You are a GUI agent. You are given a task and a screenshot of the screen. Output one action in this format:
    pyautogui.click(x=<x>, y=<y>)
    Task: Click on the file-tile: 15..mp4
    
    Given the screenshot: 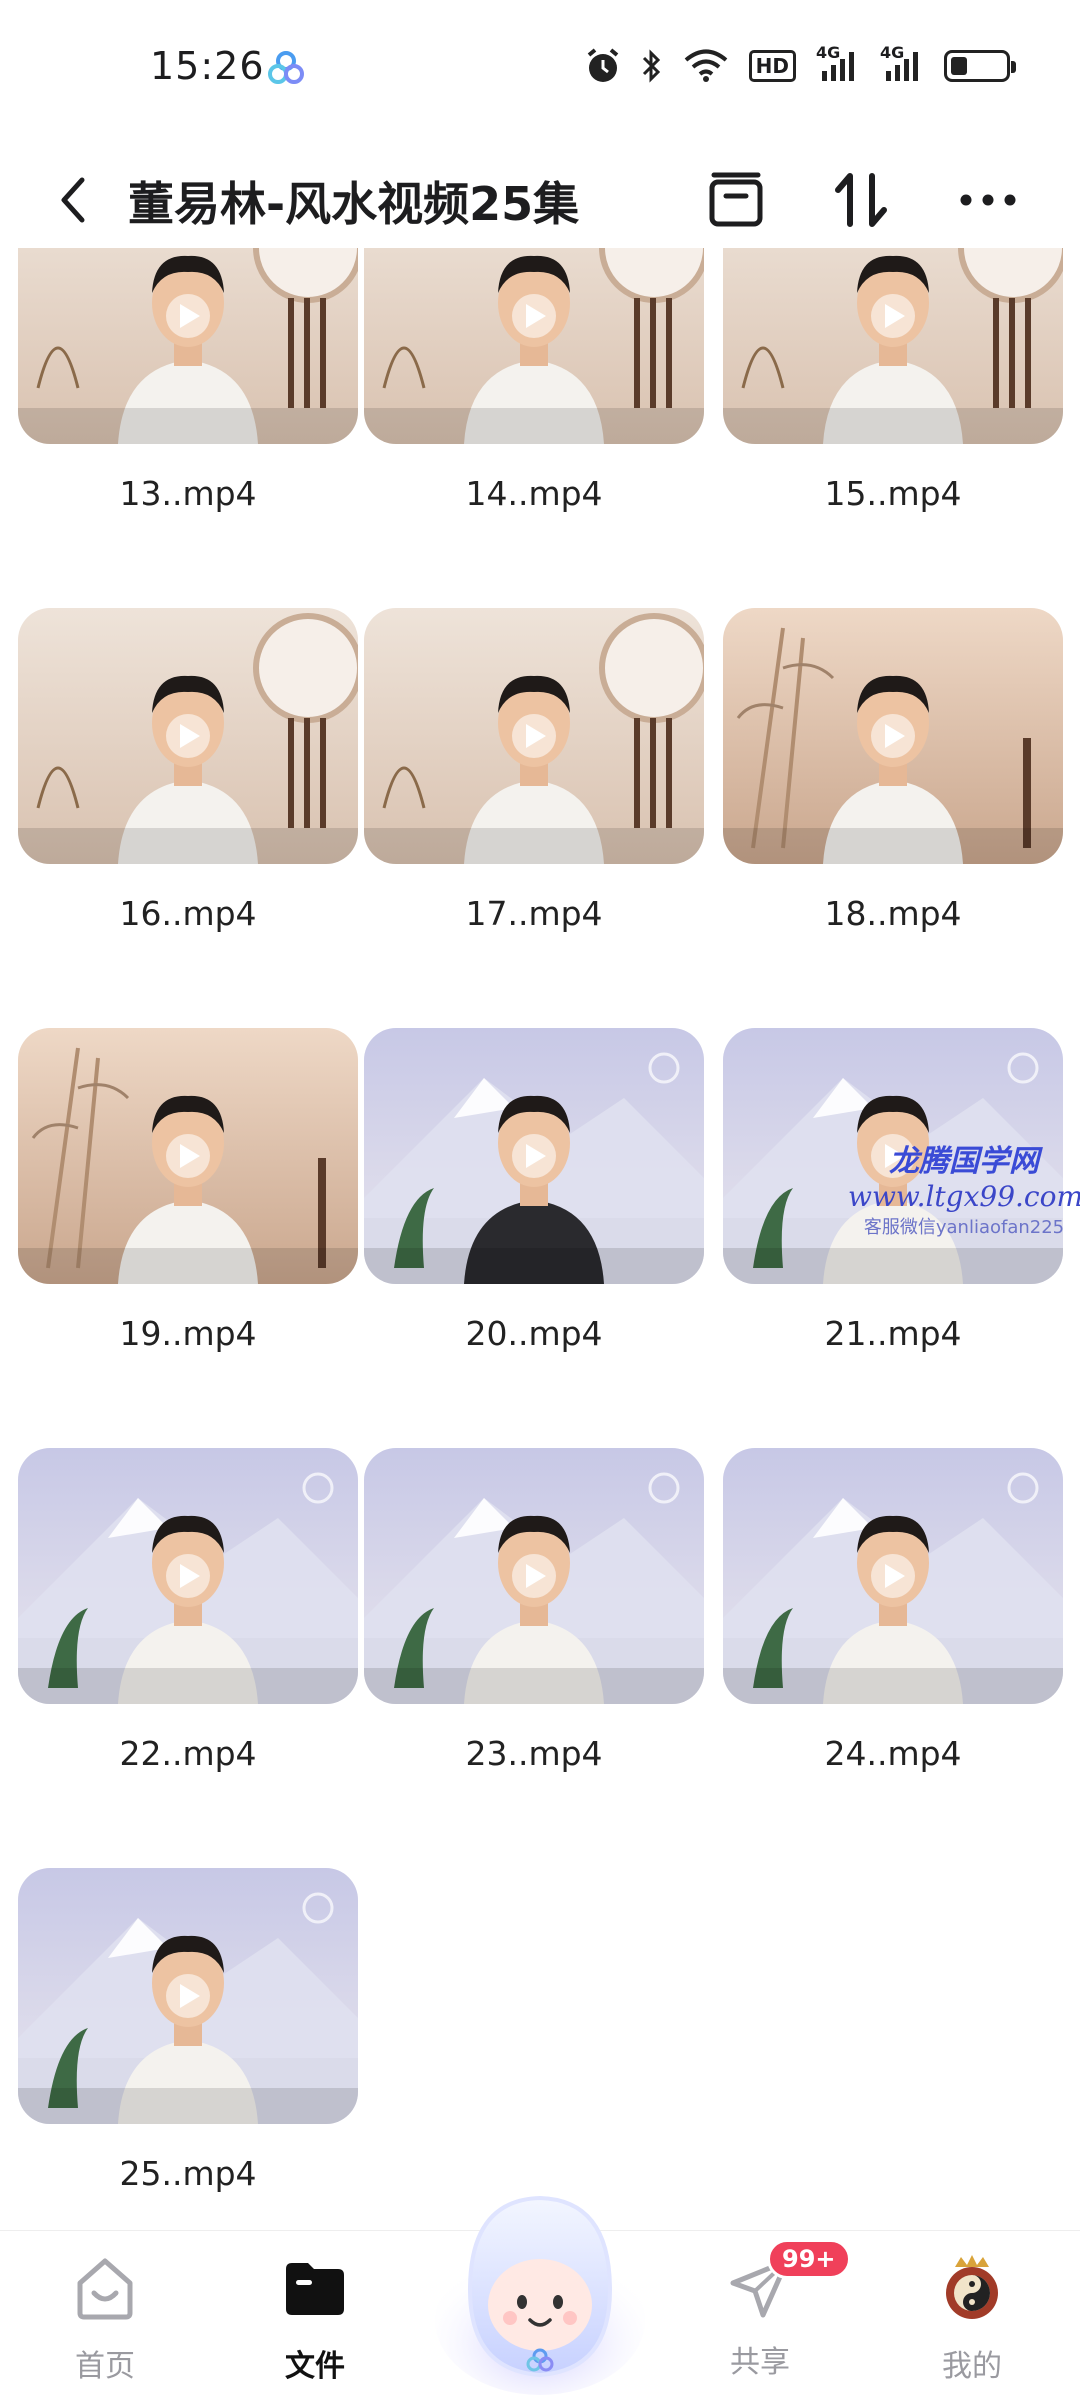 What is the action you would take?
    pyautogui.click(x=893, y=413)
    